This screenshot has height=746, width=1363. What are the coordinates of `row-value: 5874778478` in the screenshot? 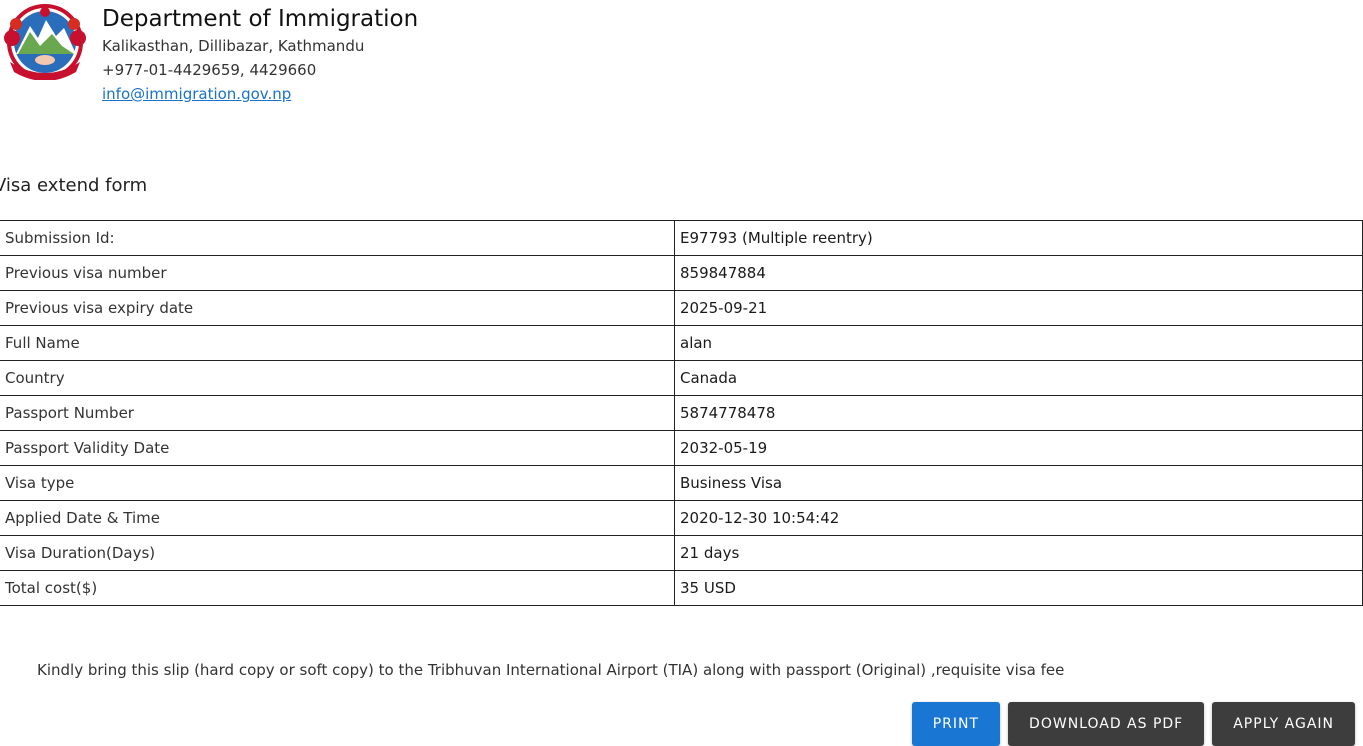 It's located at (1018, 413).